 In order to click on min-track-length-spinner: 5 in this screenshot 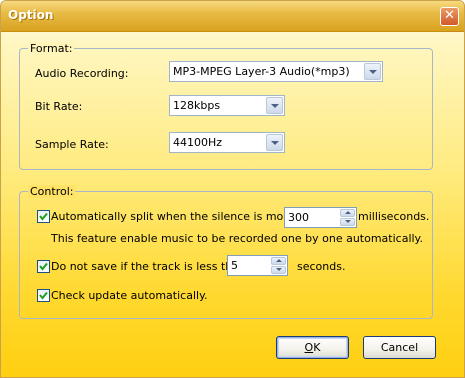, I will do `click(257, 265)`.